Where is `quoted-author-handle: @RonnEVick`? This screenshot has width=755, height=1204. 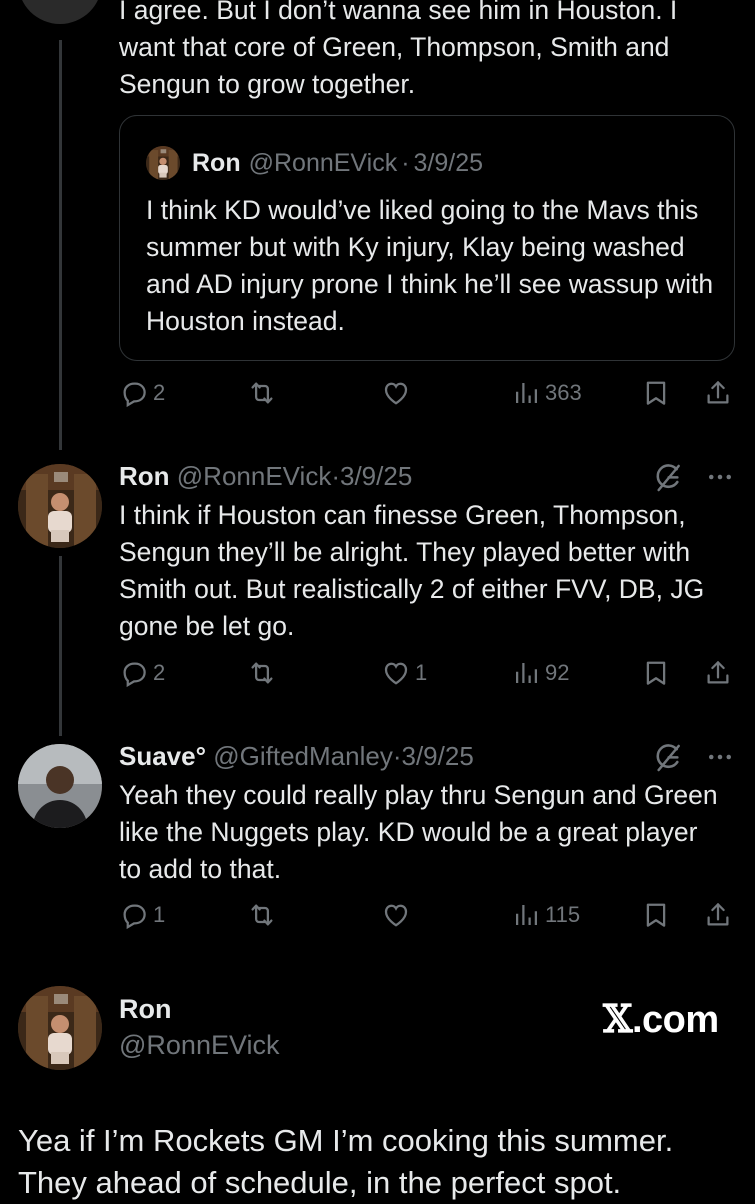
quoted-author-handle: @RonnEVick is located at coordinates (323, 162).